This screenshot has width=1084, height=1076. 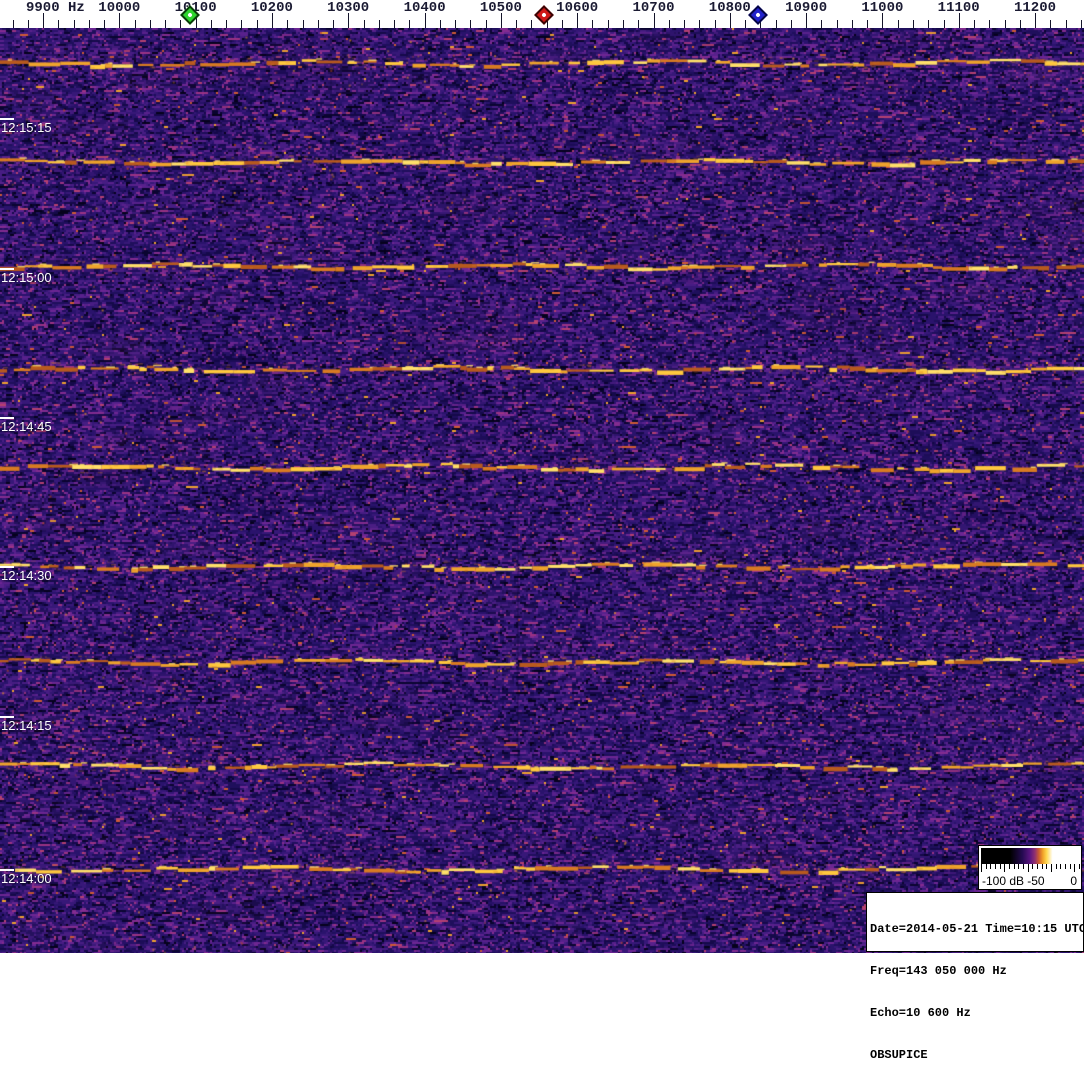 I want to click on freq-label: 10200, so click(x=271, y=8).